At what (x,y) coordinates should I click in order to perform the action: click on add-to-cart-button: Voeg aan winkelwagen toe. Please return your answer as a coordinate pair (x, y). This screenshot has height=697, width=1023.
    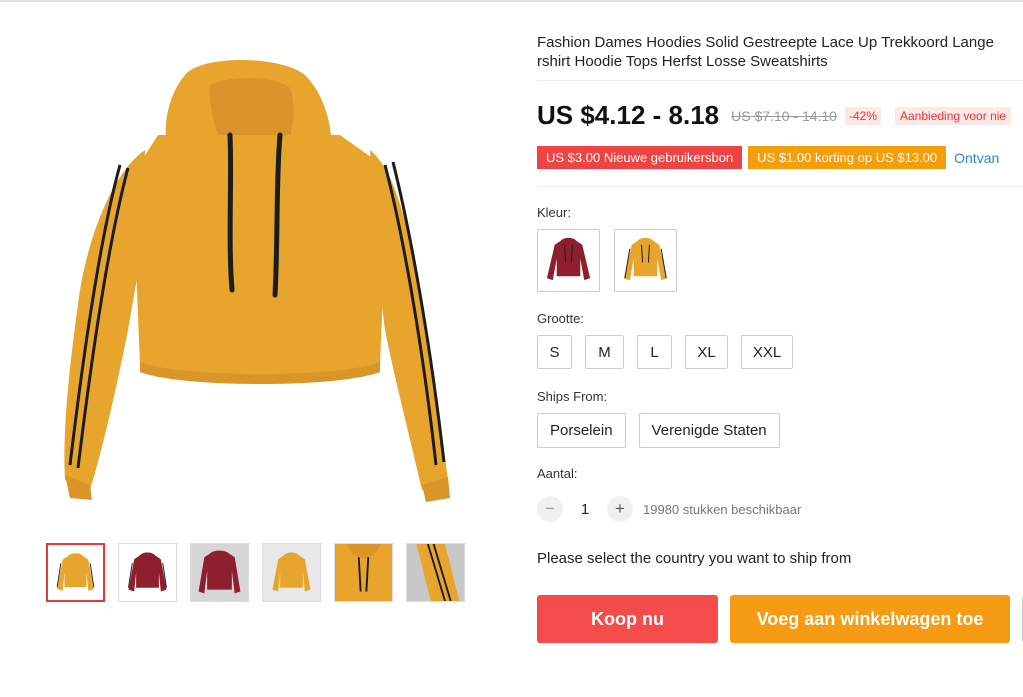
    Looking at the image, I should click on (870, 619).